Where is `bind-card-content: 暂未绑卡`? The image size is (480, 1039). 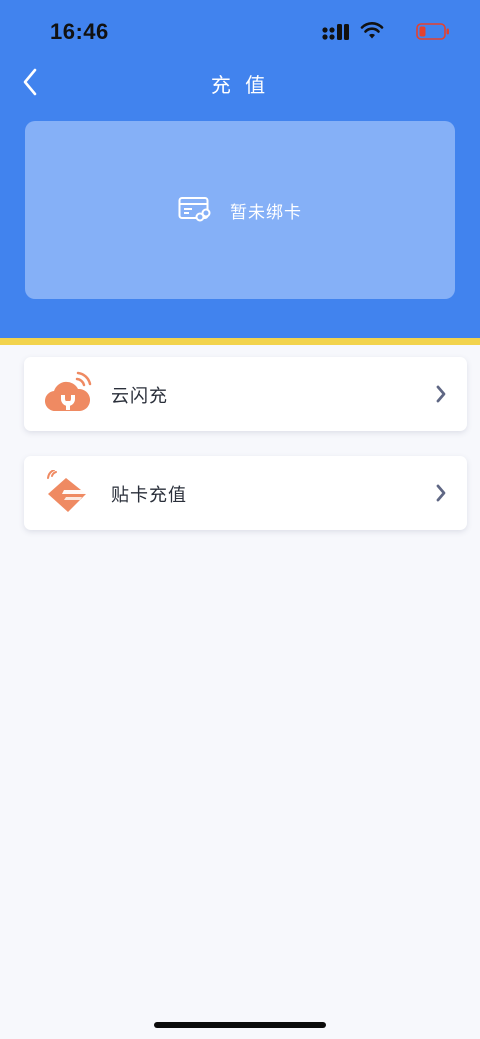
bind-card-content: 暂未绑卡 is located at coordinates (240, 210).